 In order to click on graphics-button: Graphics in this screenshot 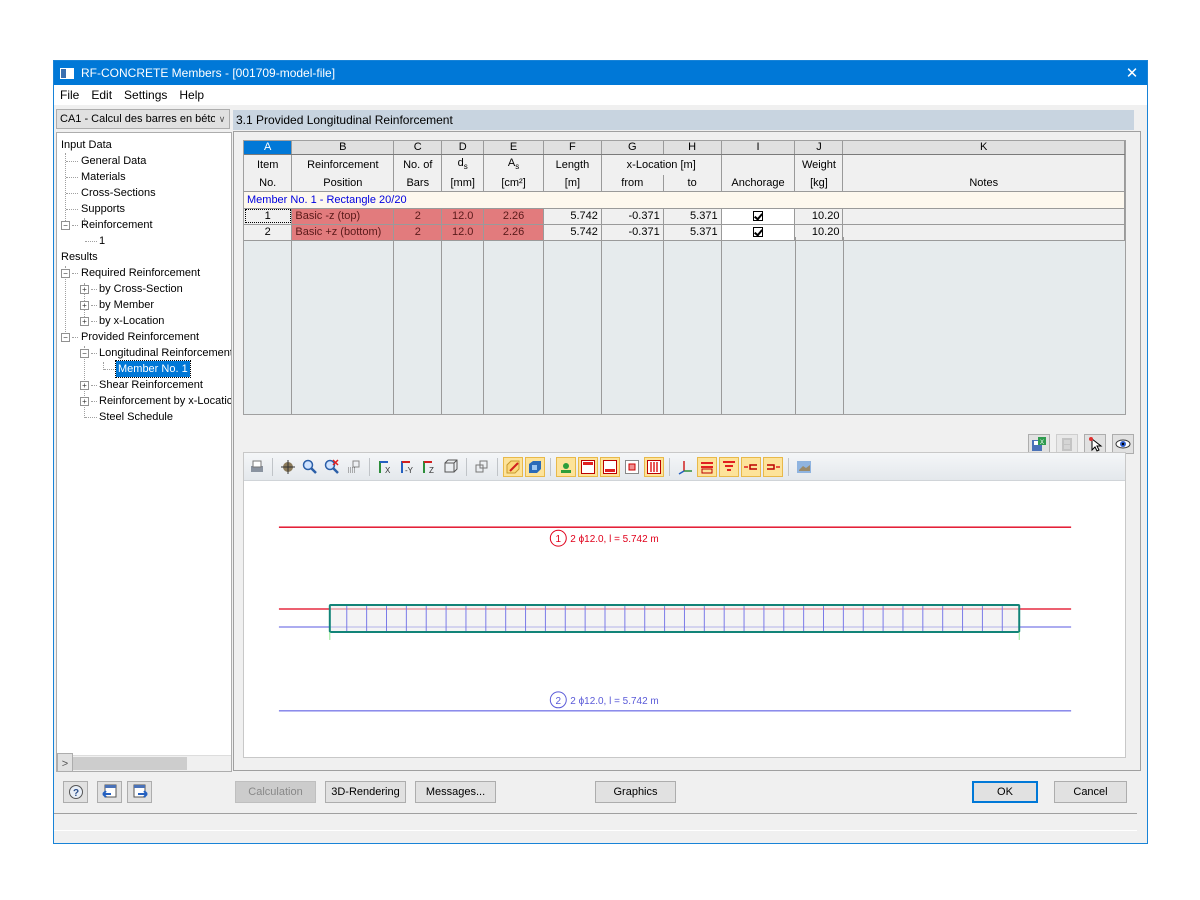, I will do `click(635, 792)`.